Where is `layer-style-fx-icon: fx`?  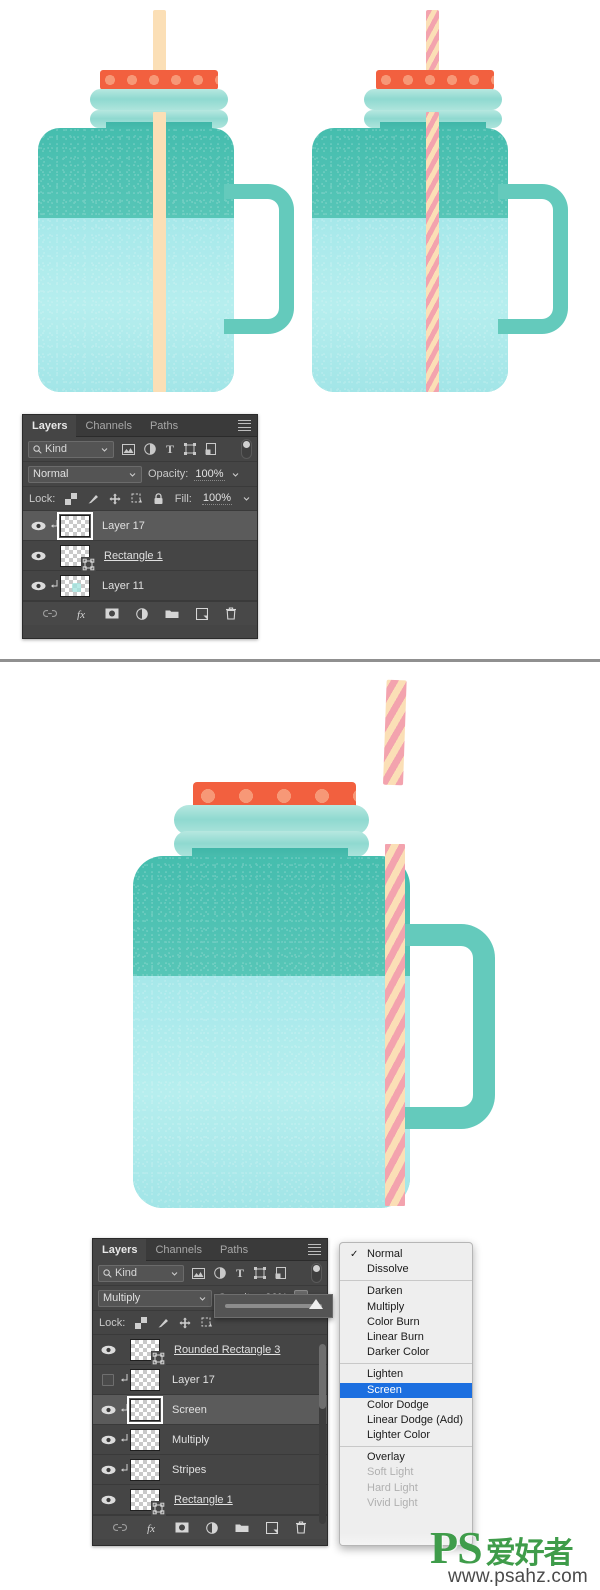
layer-style-fx-icon: fx is located at coordinates (151, 1528).